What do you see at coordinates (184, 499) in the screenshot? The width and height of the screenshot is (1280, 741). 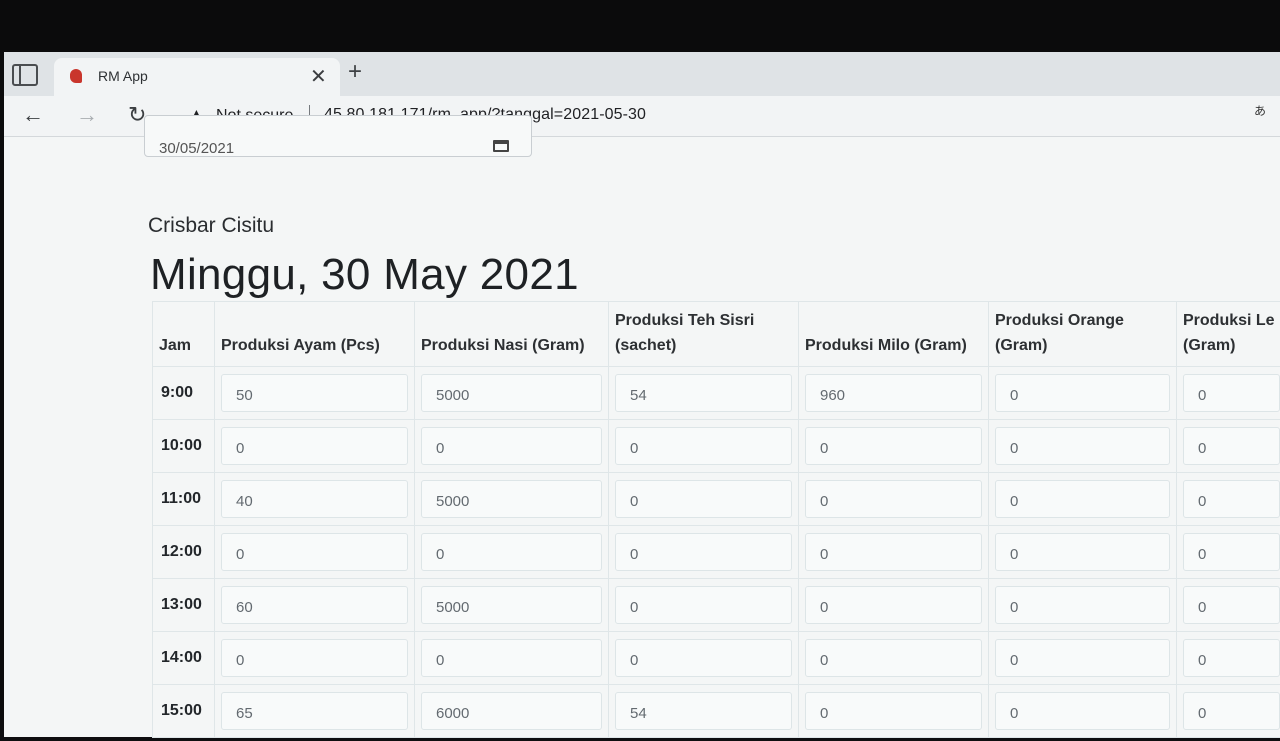 I see `hour-cell: 11:00` at bounding box center [184, 499].